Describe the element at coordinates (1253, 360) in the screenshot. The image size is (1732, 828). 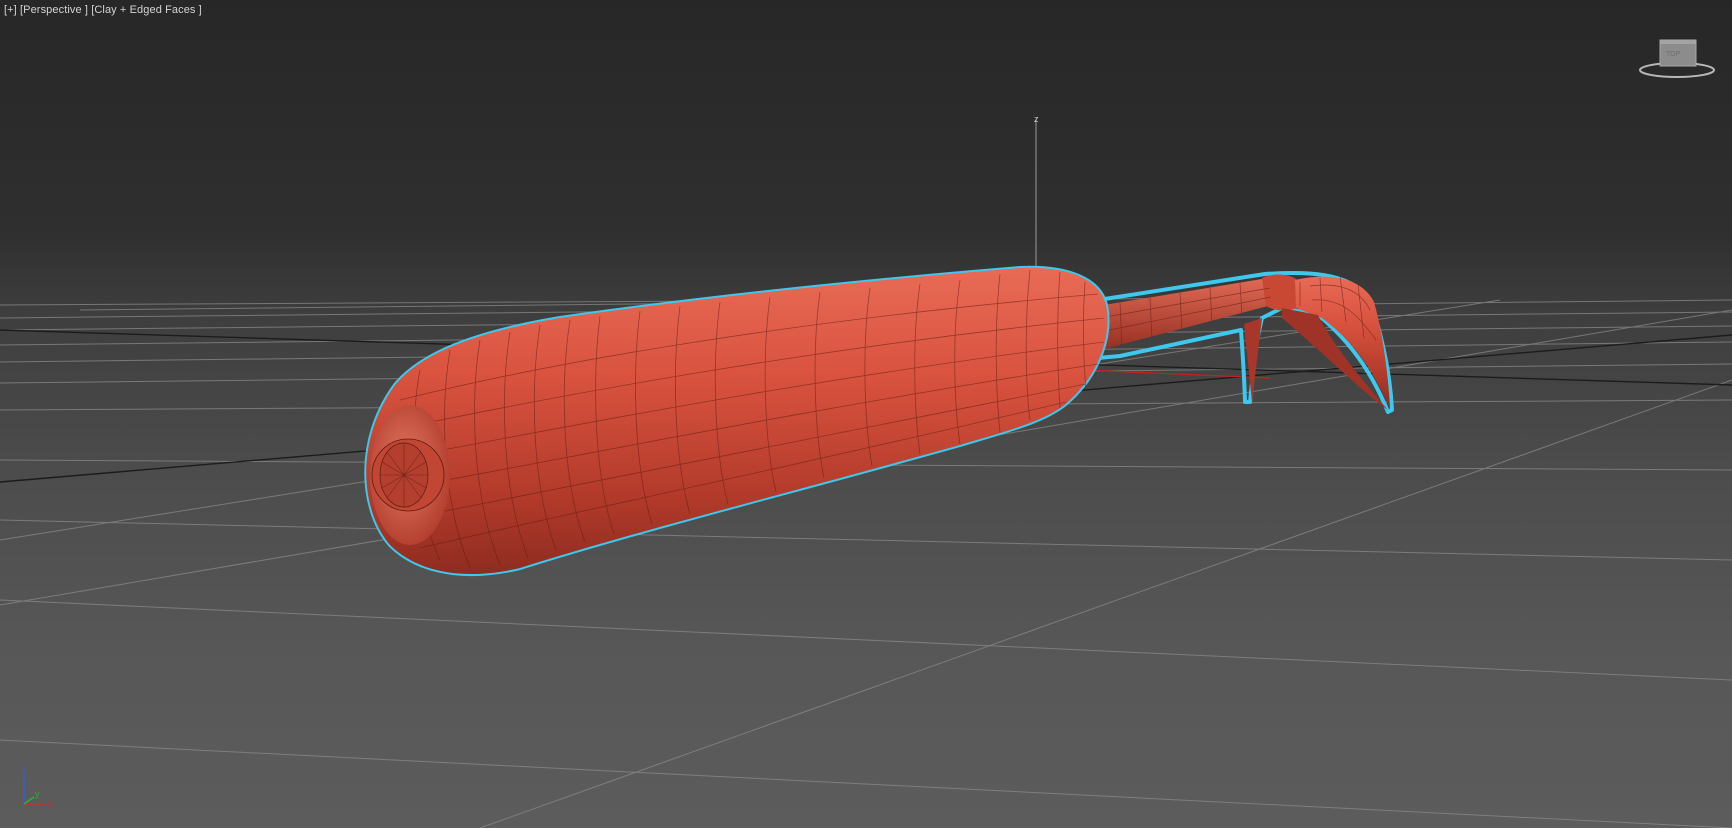
I see `hook-prong` at that location.